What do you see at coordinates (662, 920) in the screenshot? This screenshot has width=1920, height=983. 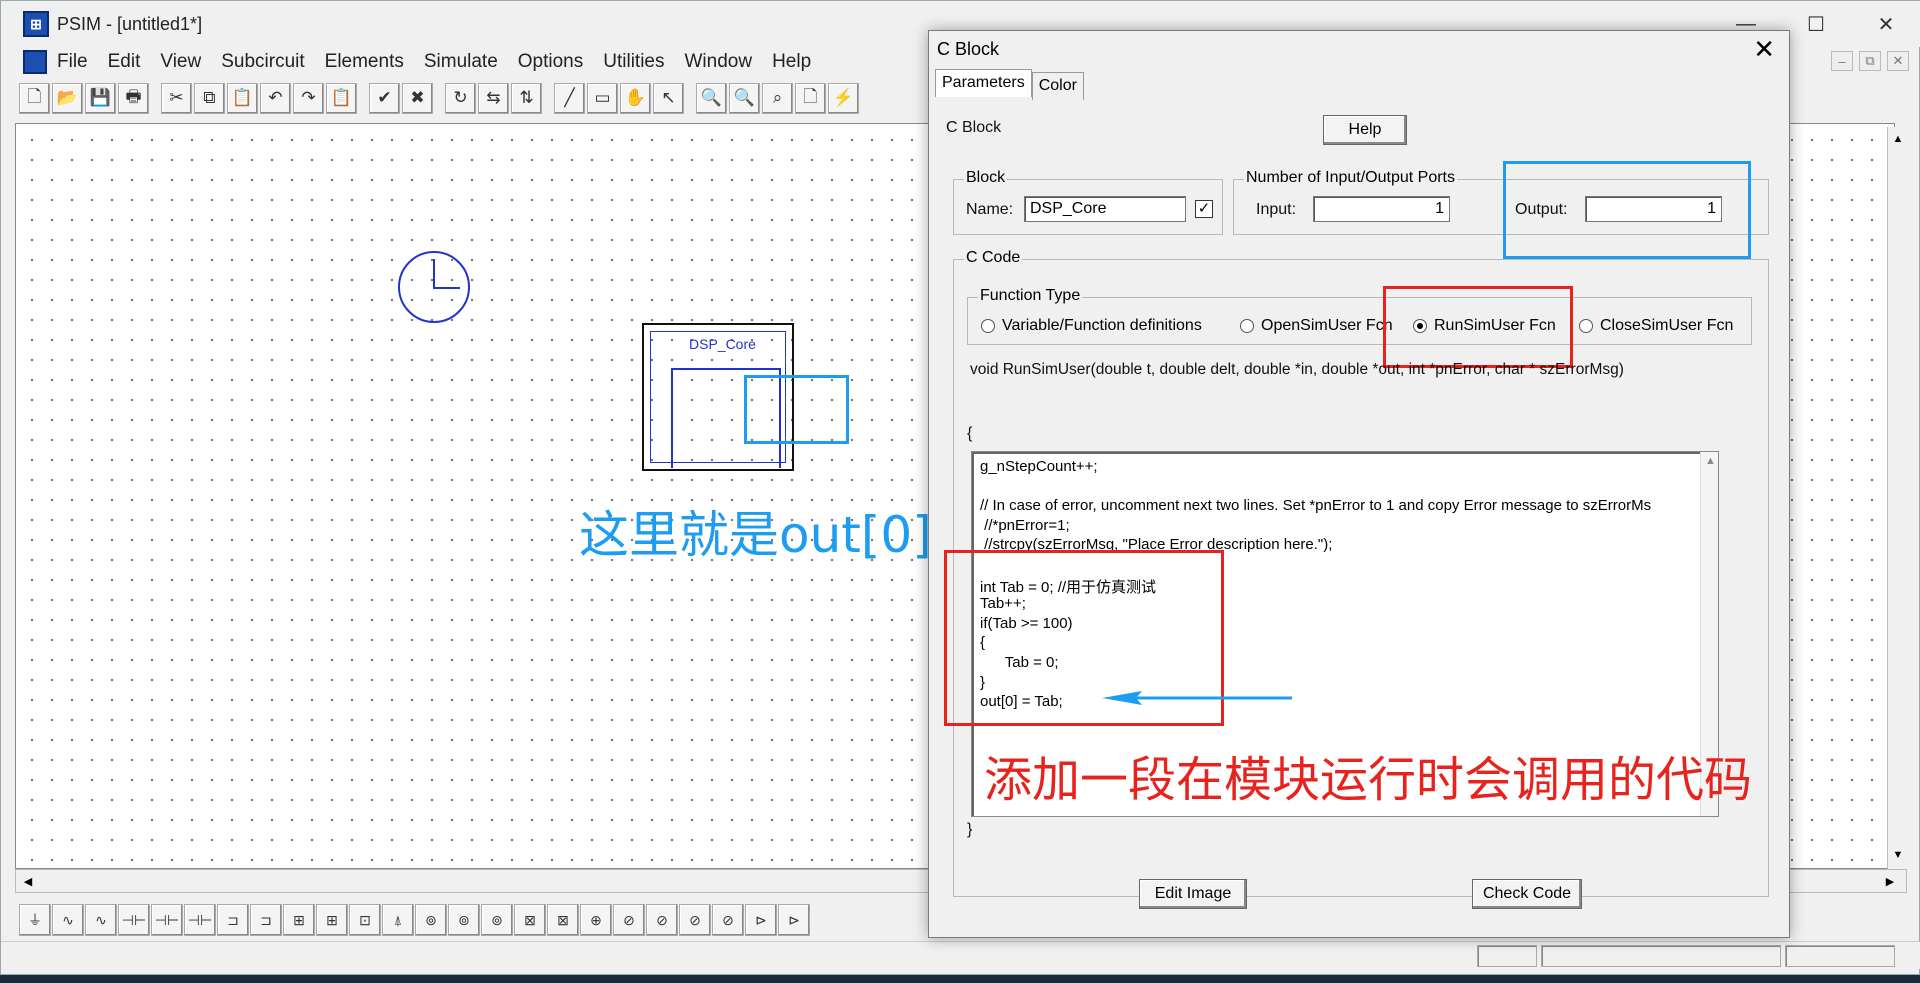 I see `element-icon-20: ⊘` at bounding box center [662, 920].